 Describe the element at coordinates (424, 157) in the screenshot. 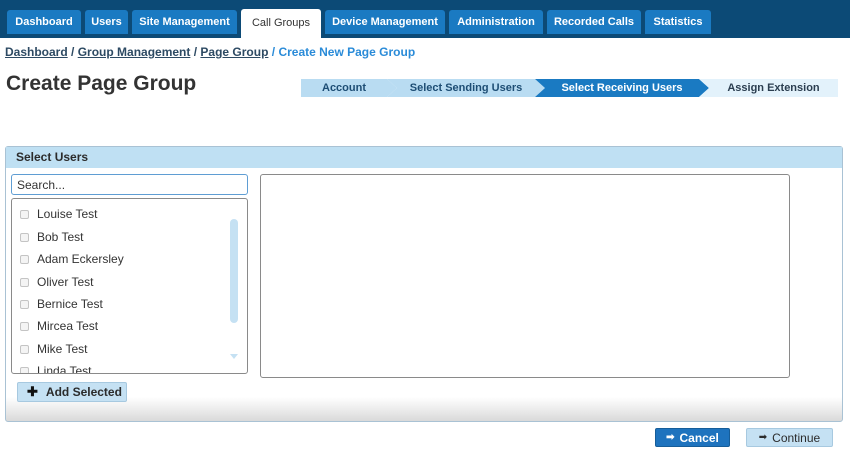

I see `panel-header: Select Users` at that location.